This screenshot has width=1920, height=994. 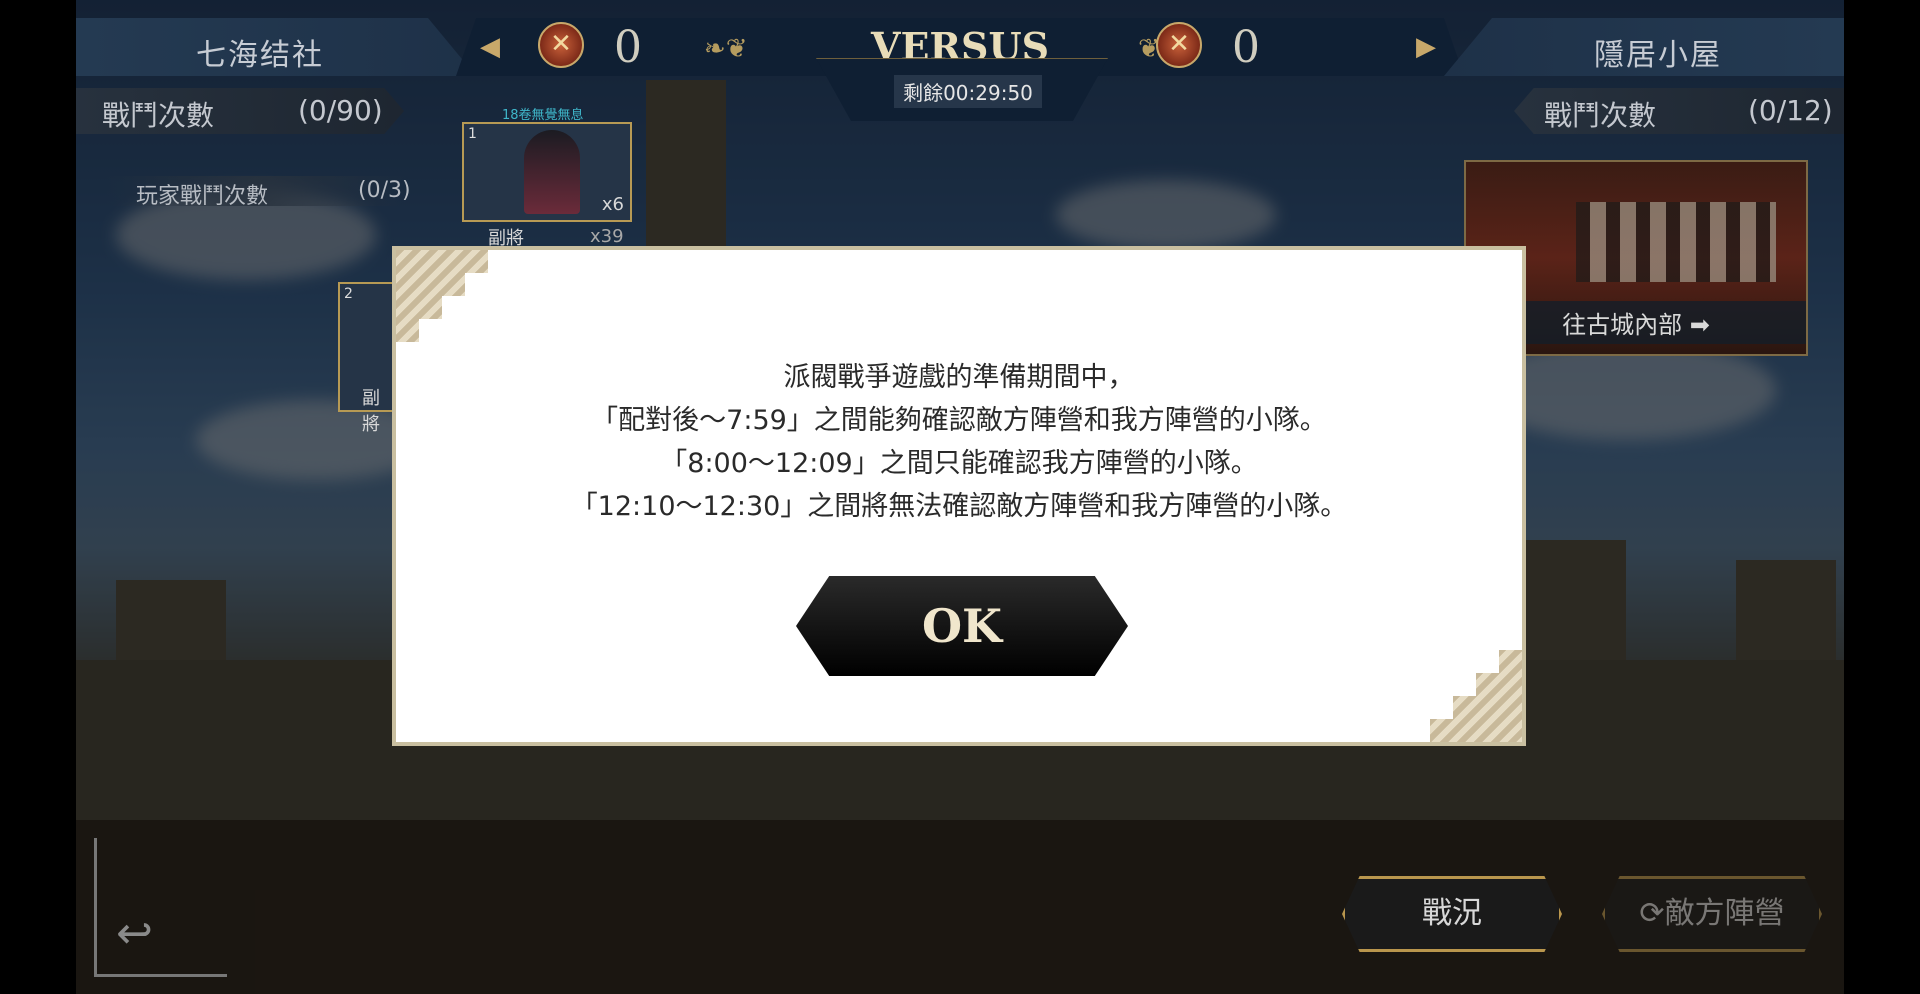 I want to click on remaining-timer: 剩餘00:29:50, so click(x=968, y=91).